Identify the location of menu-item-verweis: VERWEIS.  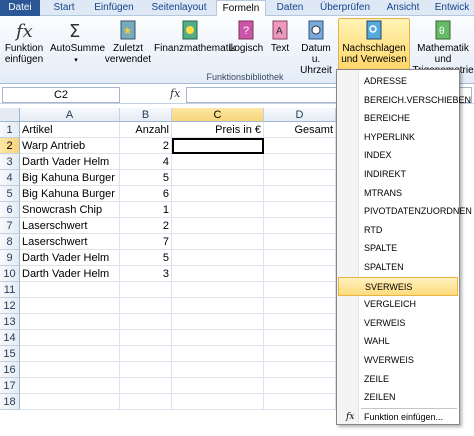
(398, 323).